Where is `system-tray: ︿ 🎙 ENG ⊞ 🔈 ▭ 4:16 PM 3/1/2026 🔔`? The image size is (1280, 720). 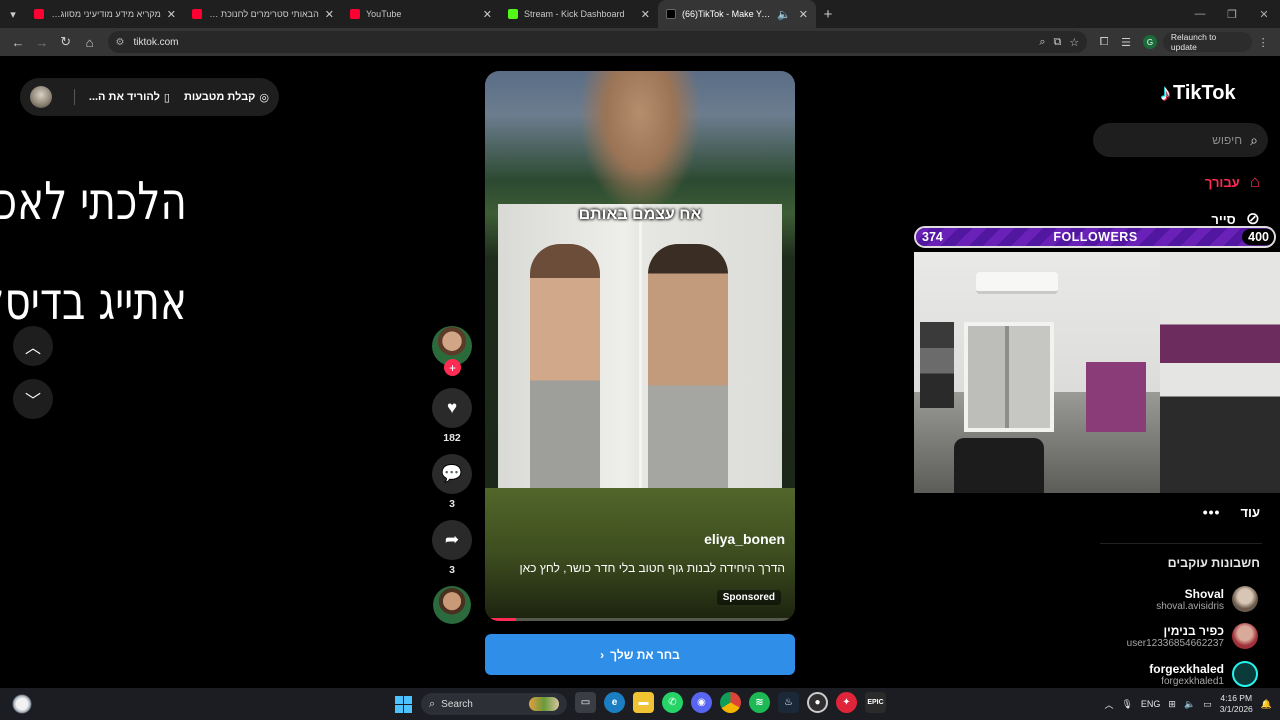
system-tray: ︿ 🎙 ENG ⊞ 🔈 ▭ 4:16 PM 3/1/2026 🔔 is located at coordinates (1188, 704).